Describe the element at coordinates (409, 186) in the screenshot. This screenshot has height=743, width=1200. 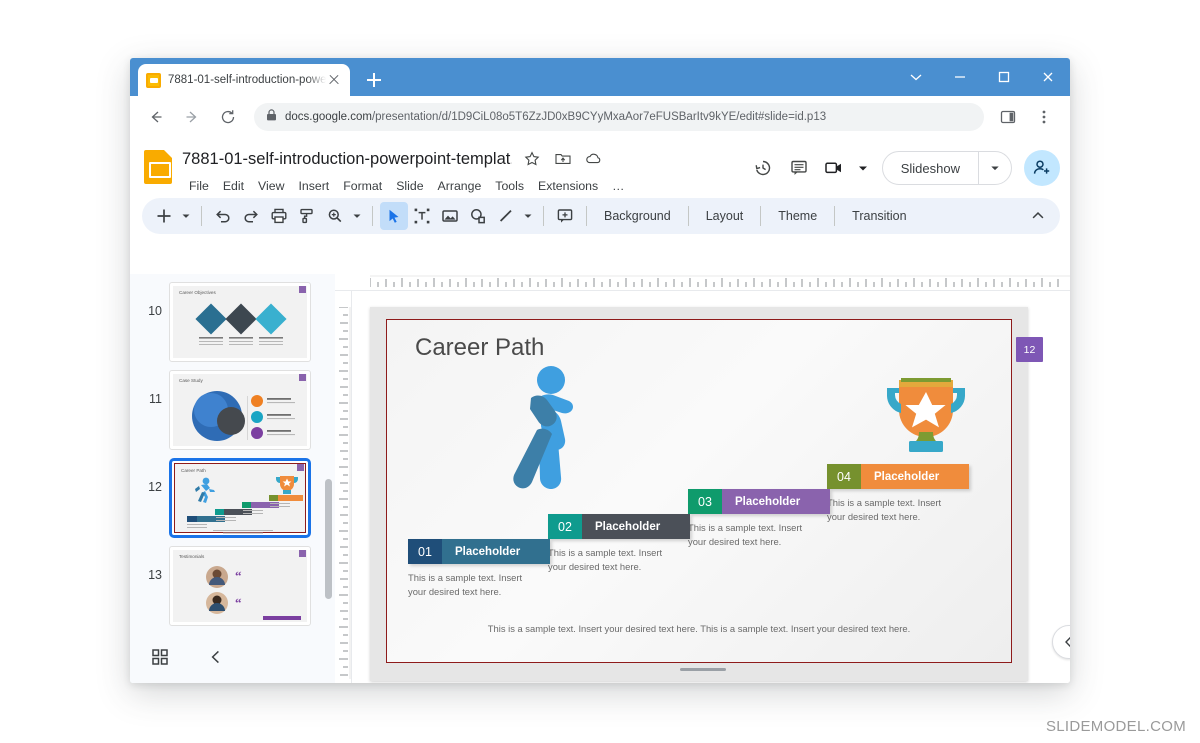
I see `menu-slide: Slide` at that location.